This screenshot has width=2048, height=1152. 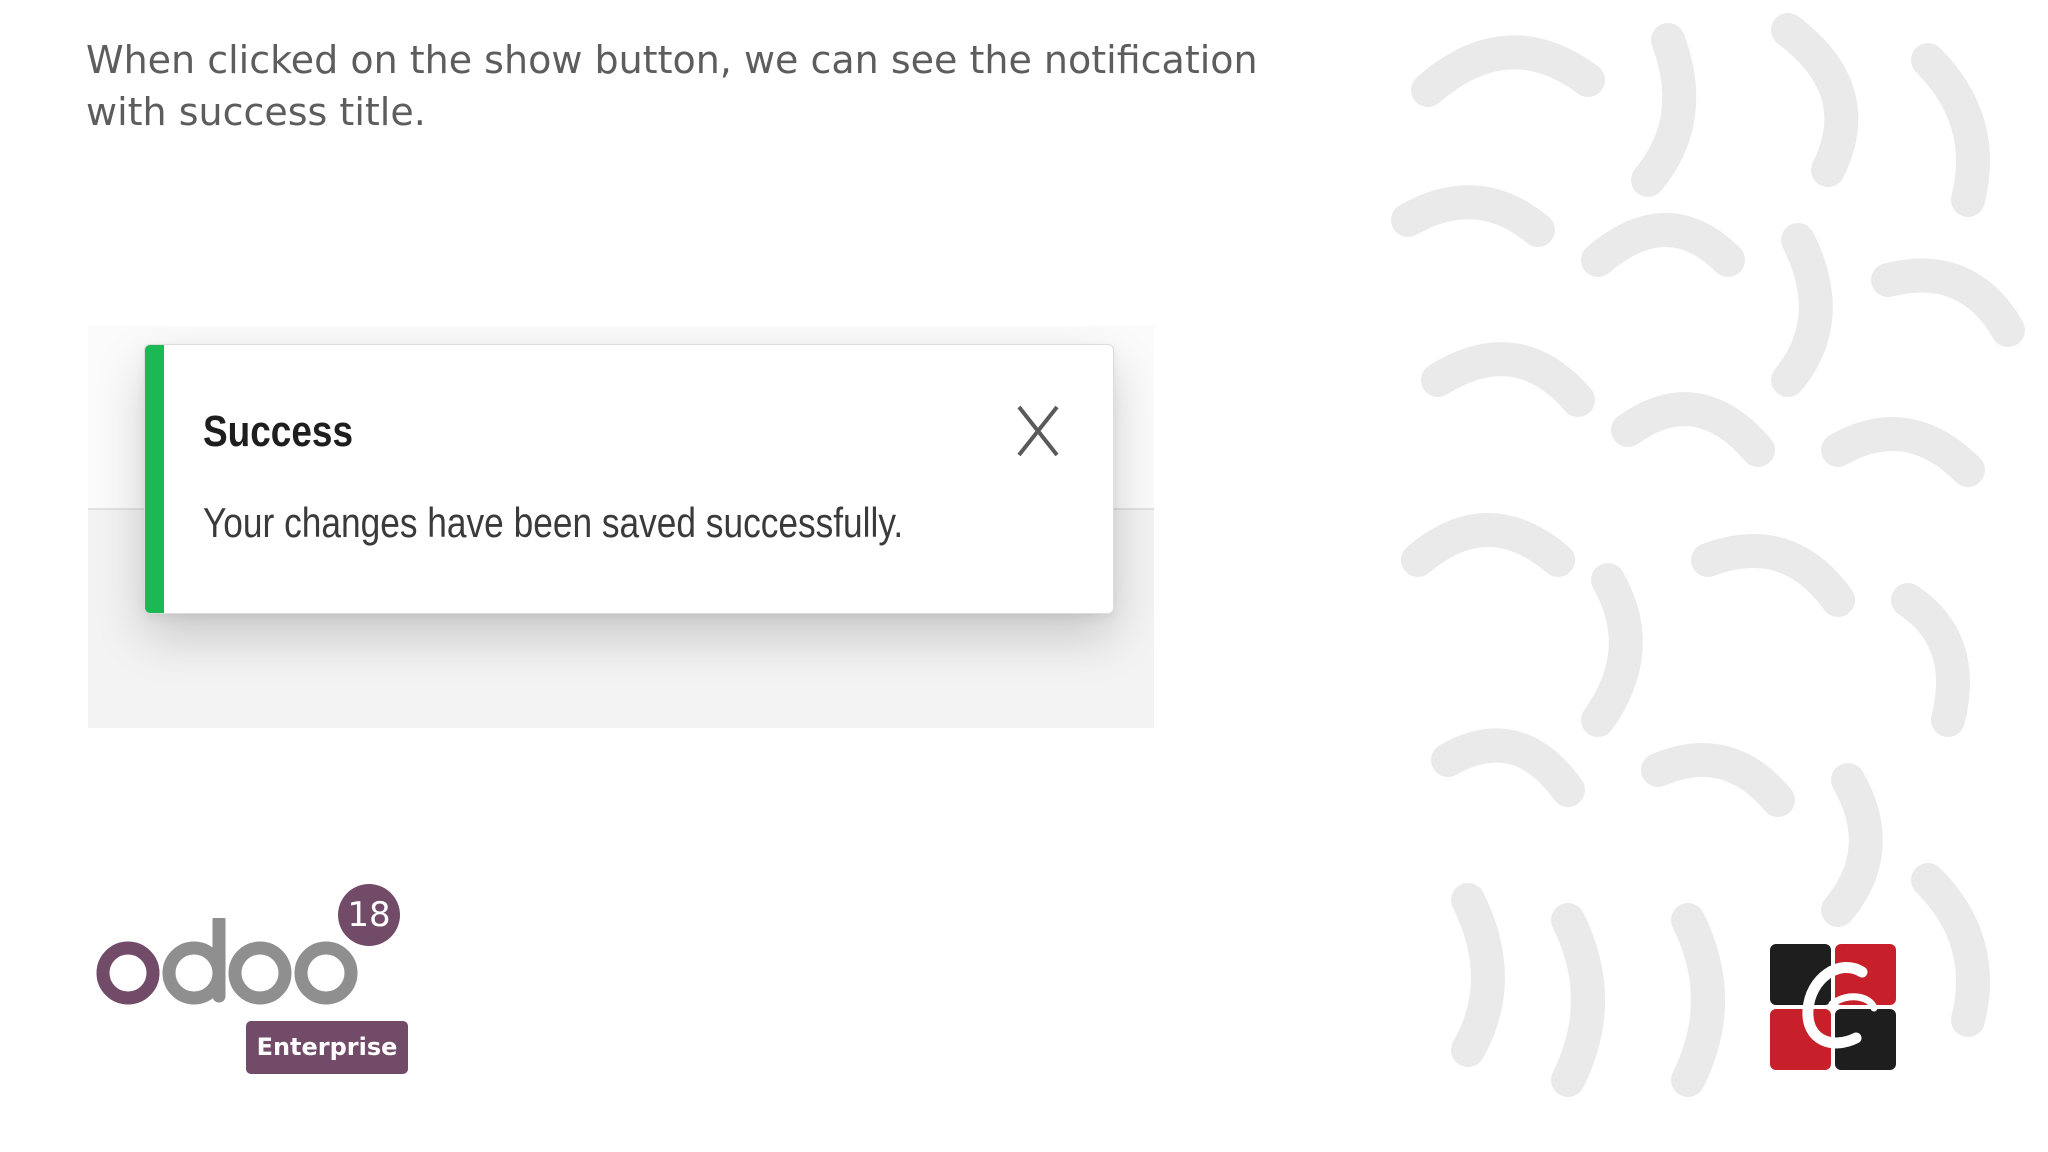 I want to click on version-badge: 18, so click(x=369, y=915).